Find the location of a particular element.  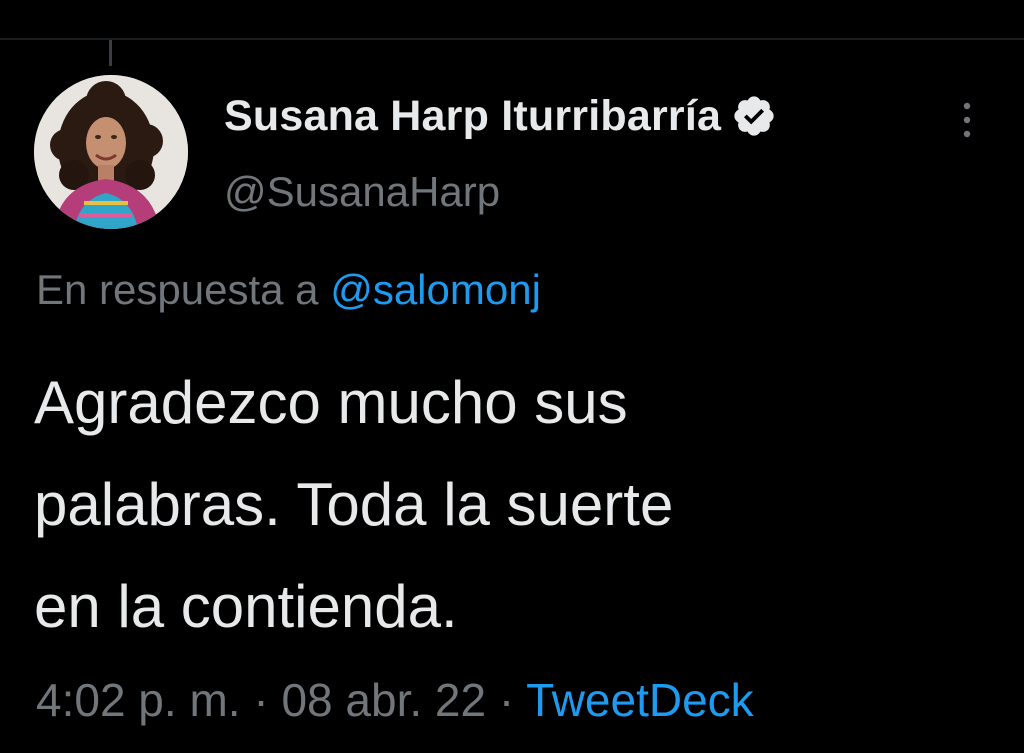

tweet-time: 4:02 p. m. is located at coordinates (138, 700).